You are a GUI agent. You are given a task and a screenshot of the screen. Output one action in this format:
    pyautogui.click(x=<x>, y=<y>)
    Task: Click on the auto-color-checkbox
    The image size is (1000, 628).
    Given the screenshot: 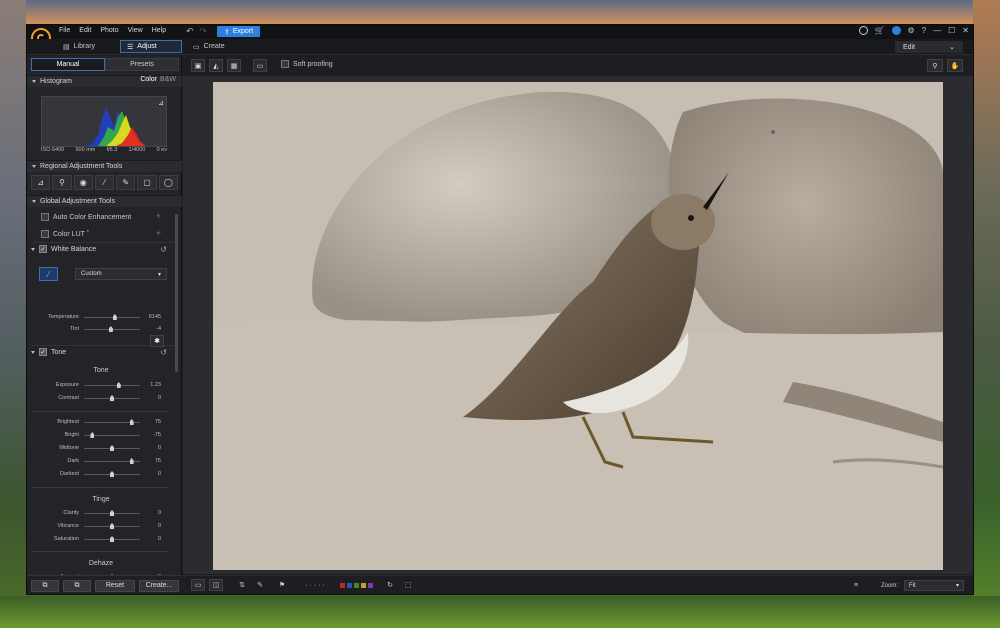 What is the action you would take?
    pyautogui.click(x=45, y=217)
    